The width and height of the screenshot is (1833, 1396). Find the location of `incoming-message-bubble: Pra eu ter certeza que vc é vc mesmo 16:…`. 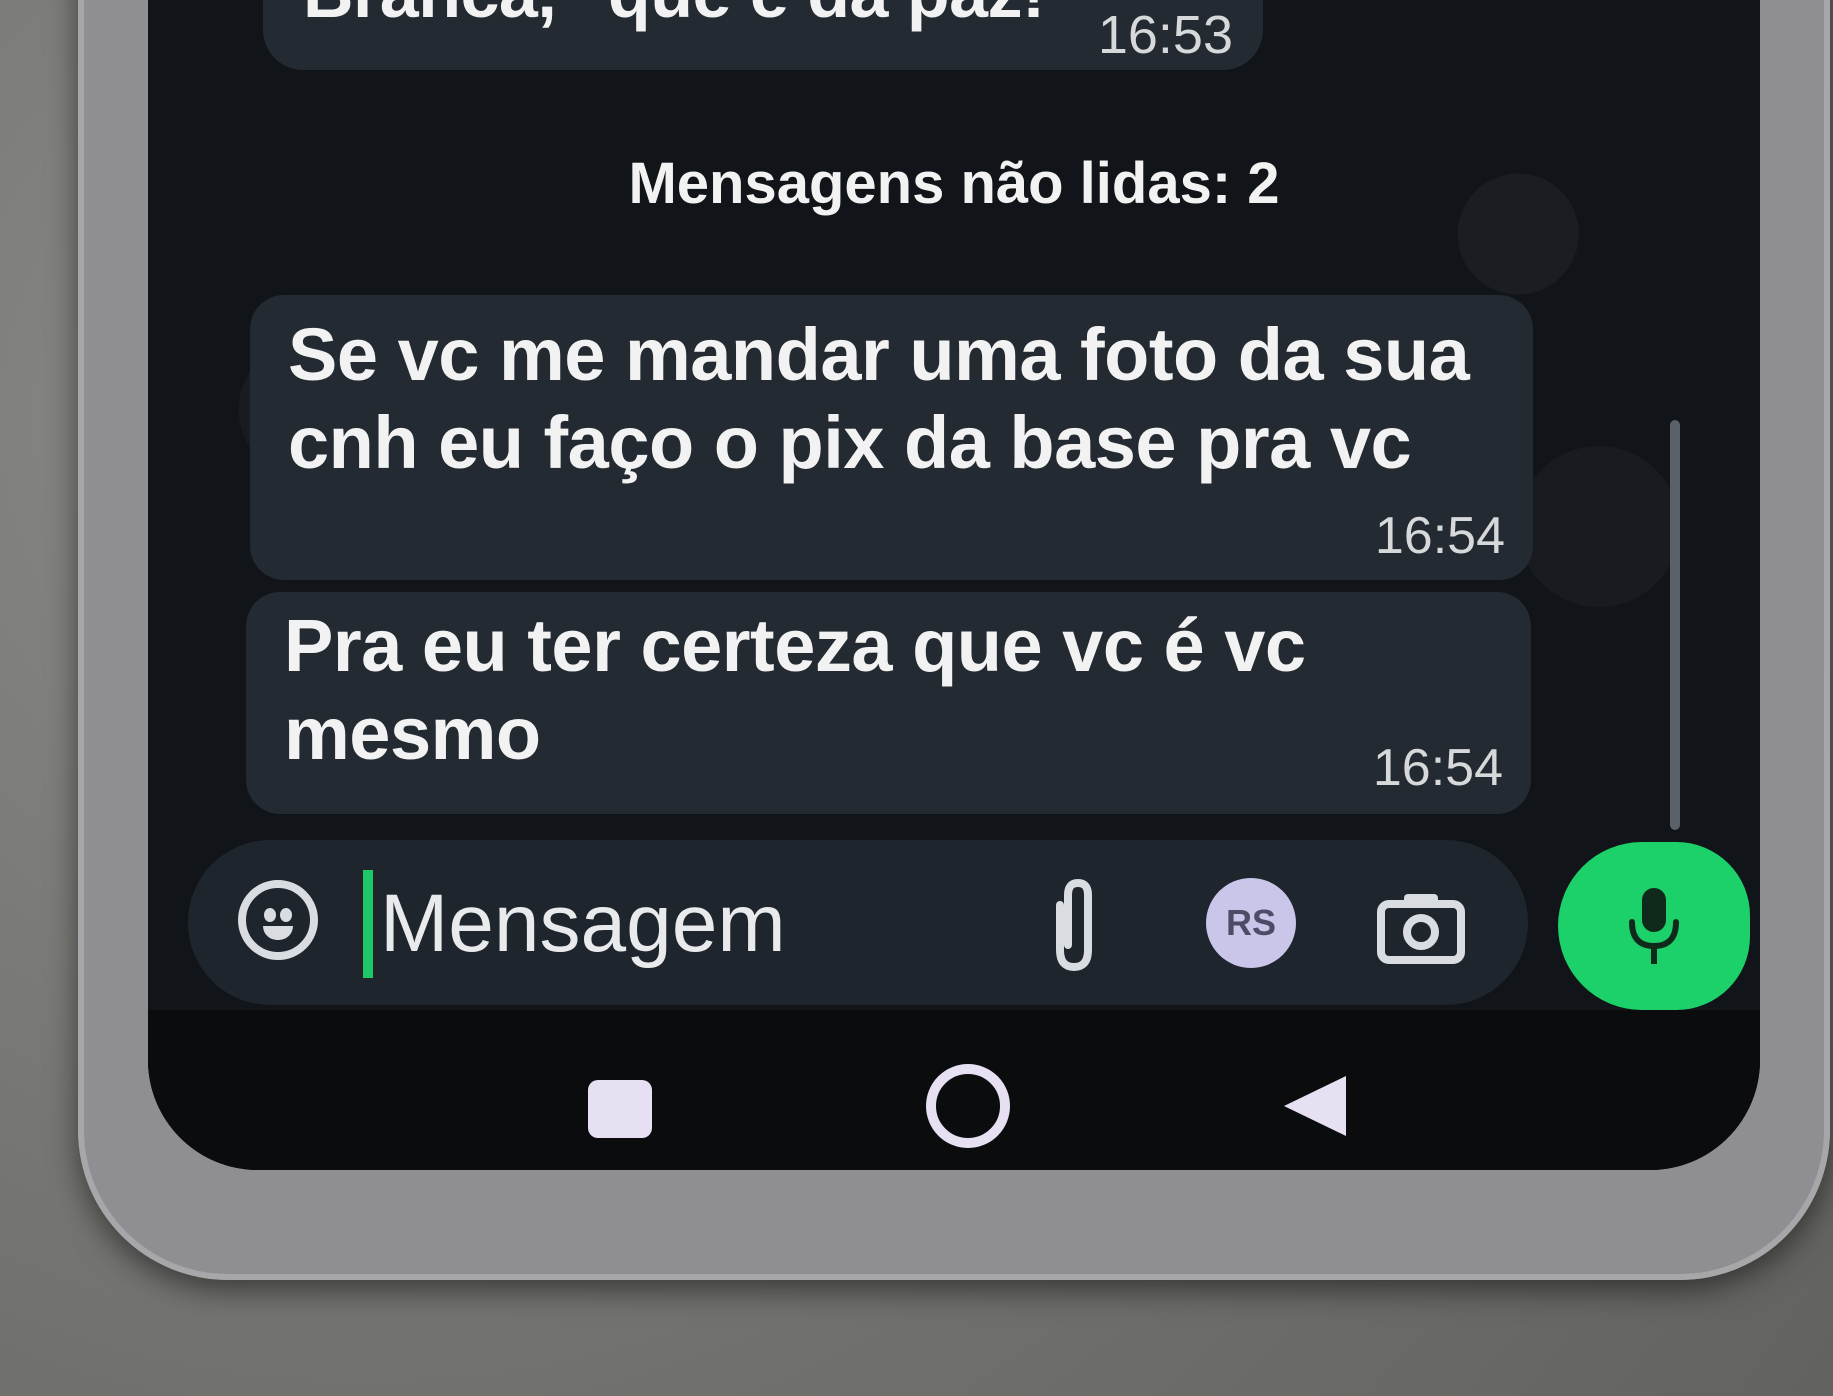

incoming-message-bubble: Pra eu ter certeza que vc é vc mesmo 16:… is located at coordinates (888, 703).